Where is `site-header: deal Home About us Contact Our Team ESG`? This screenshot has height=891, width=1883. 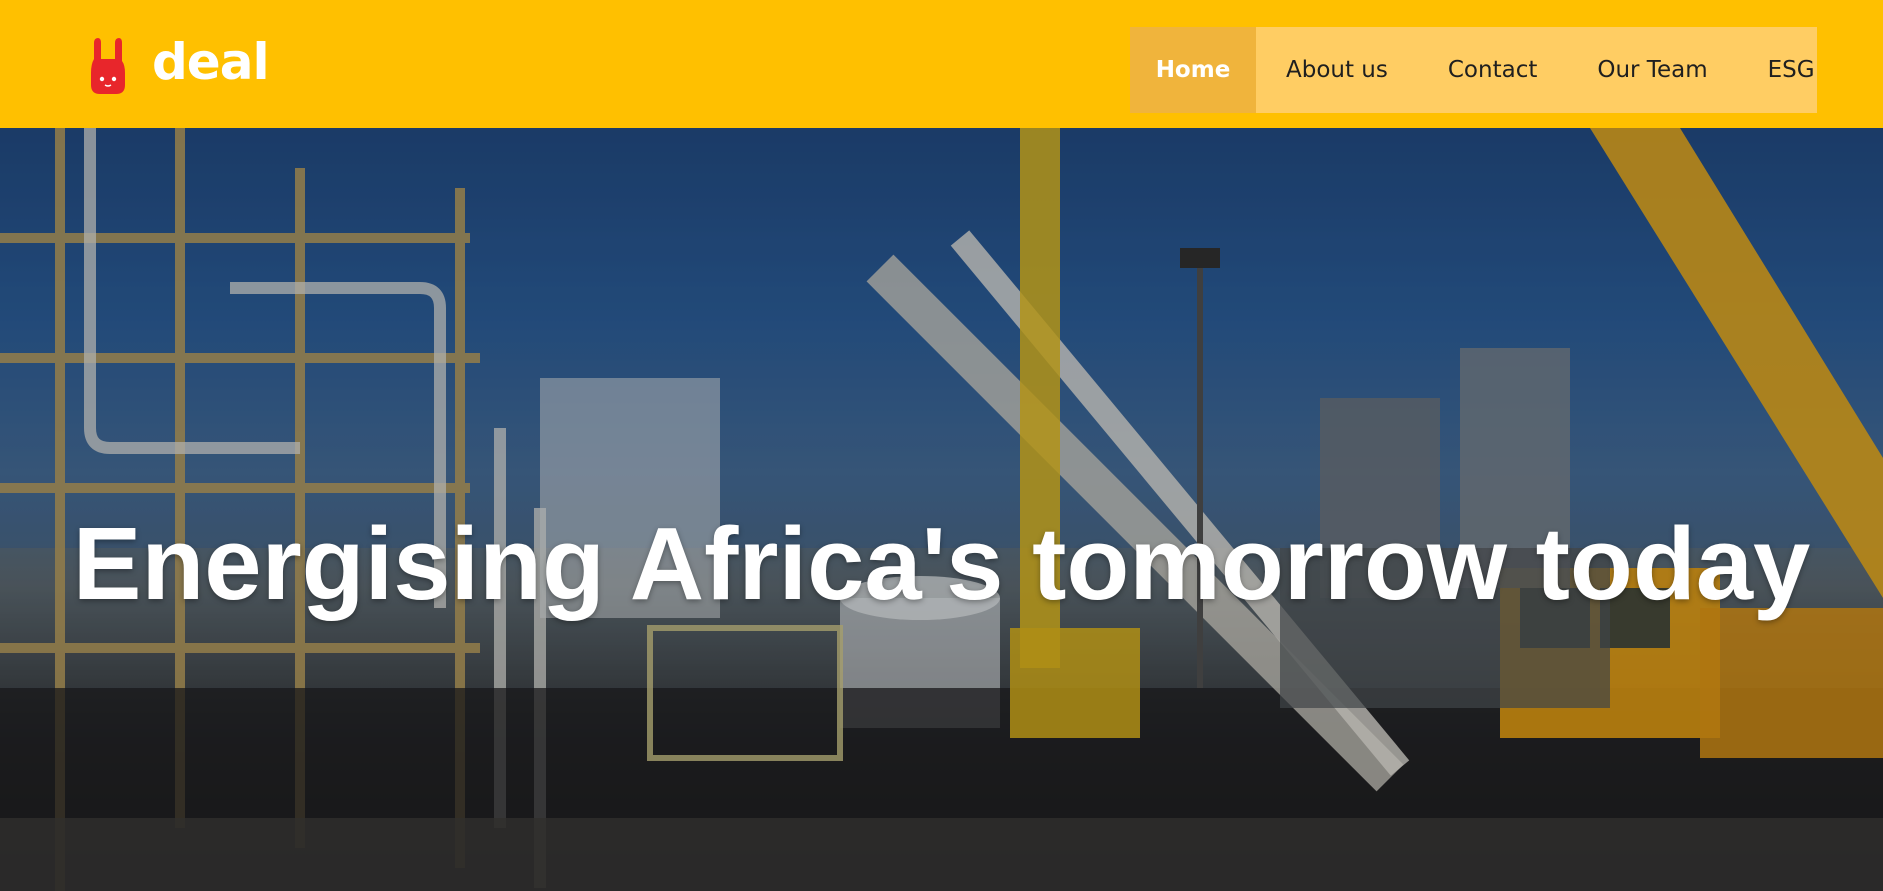 site-header: deal Home About us Contact Our Team ESG is located at coordinates (941, 64).